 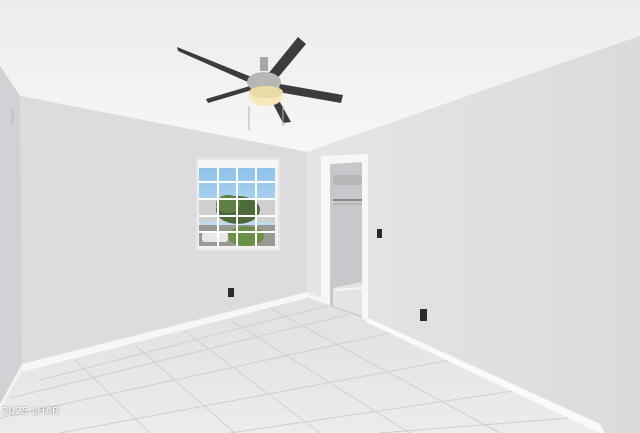 I want to click on closet-doorway, so click(x=344, y=237).